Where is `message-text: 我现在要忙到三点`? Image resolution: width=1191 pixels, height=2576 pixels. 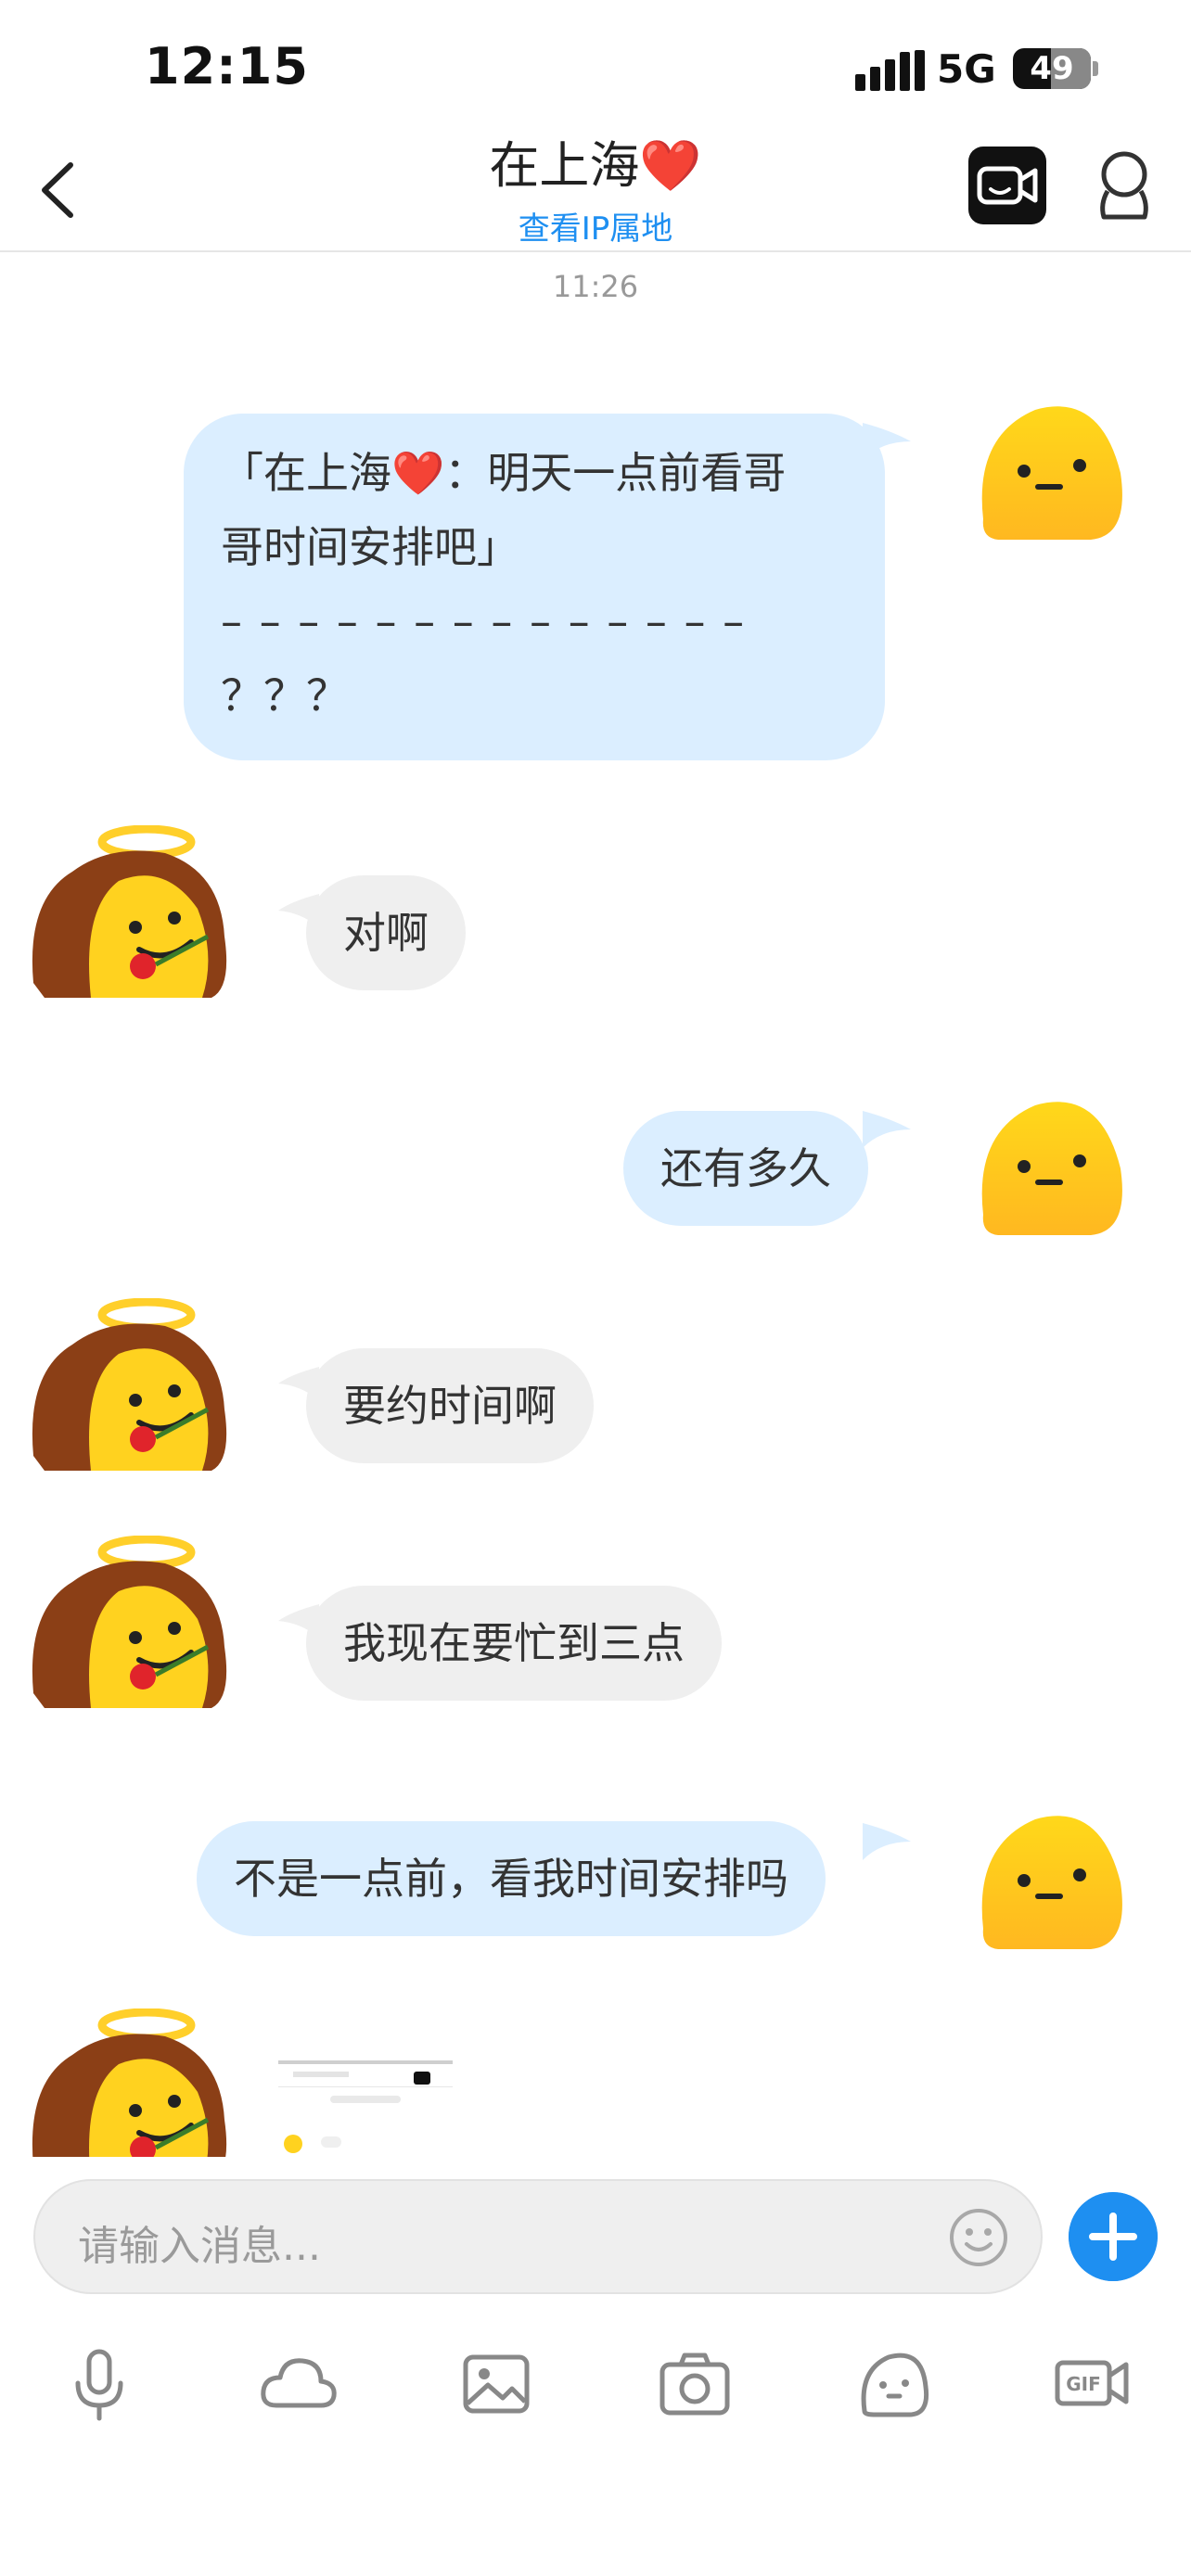
message-text: 我现在要忙到三点 is located at coordinates (514, 1643).